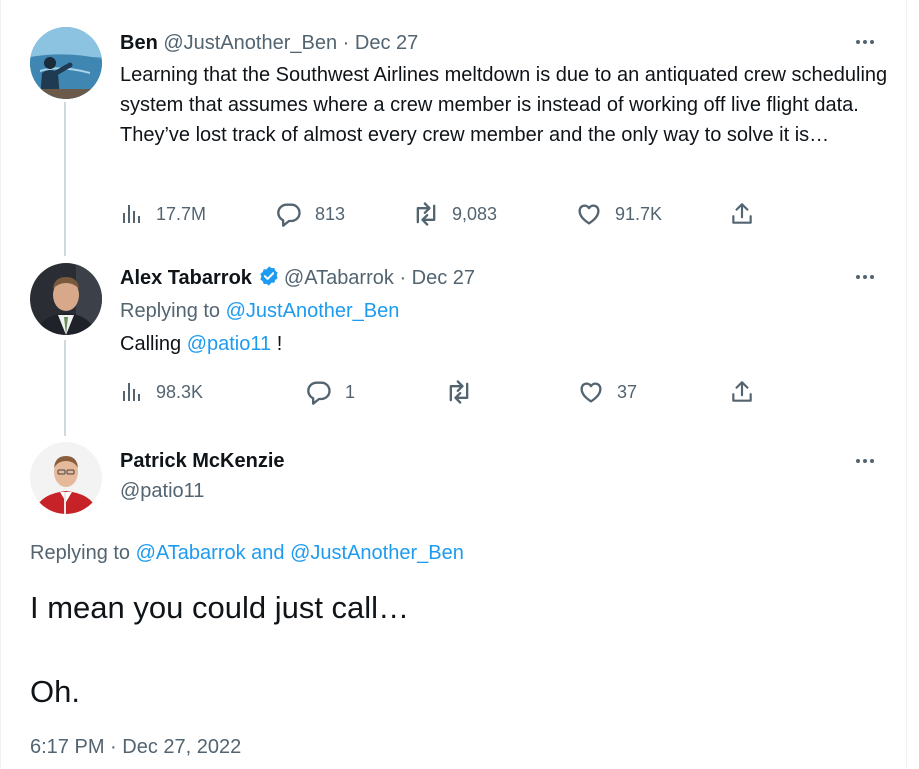  I want to click on retweet-button, so click(459, 392).